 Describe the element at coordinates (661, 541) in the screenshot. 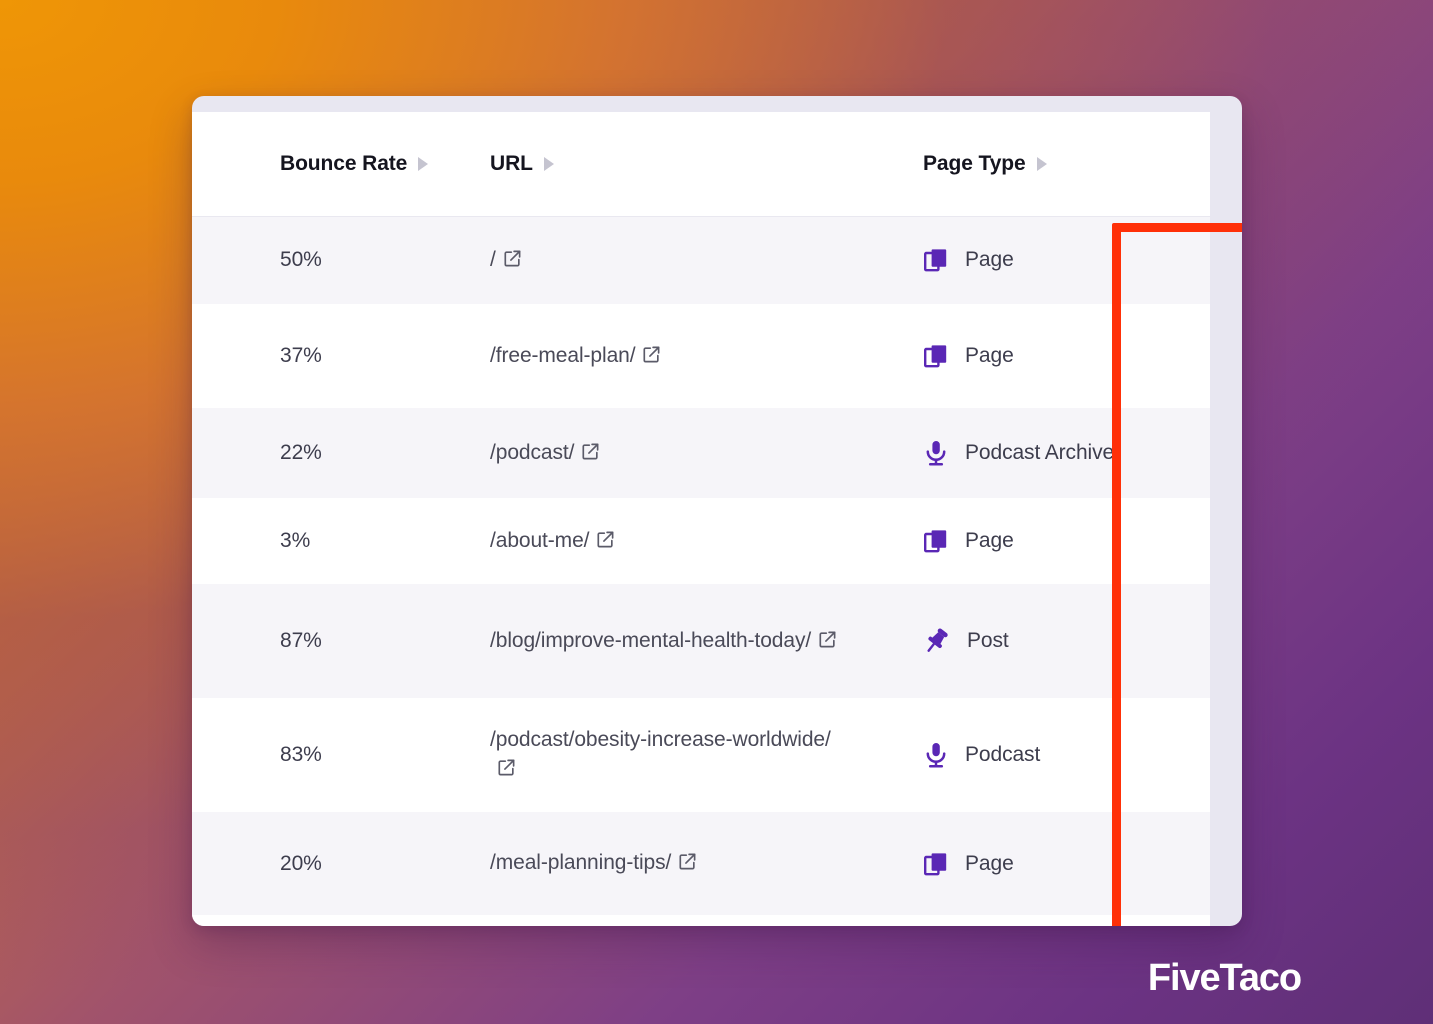

I see `cell-url: /about-me/` at that location.